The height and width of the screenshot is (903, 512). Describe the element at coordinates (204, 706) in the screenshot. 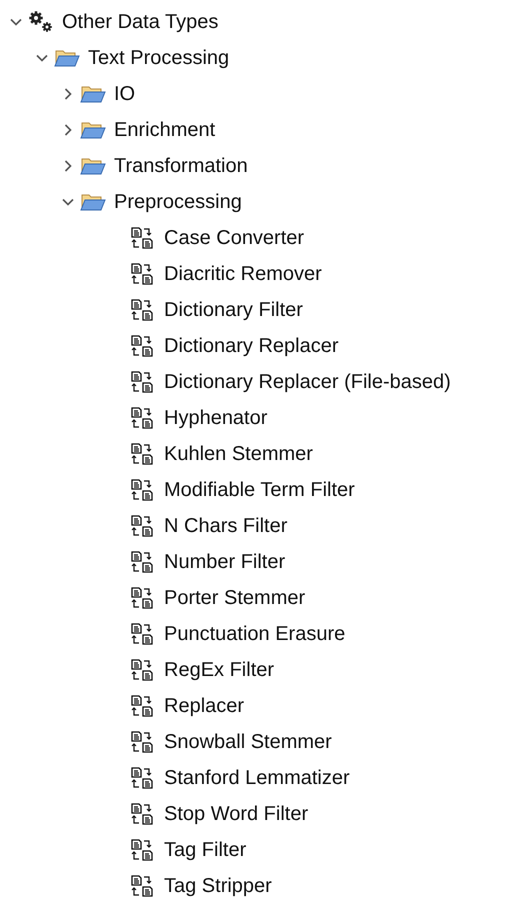

I see `tree-item-label: Replacer` at that location.